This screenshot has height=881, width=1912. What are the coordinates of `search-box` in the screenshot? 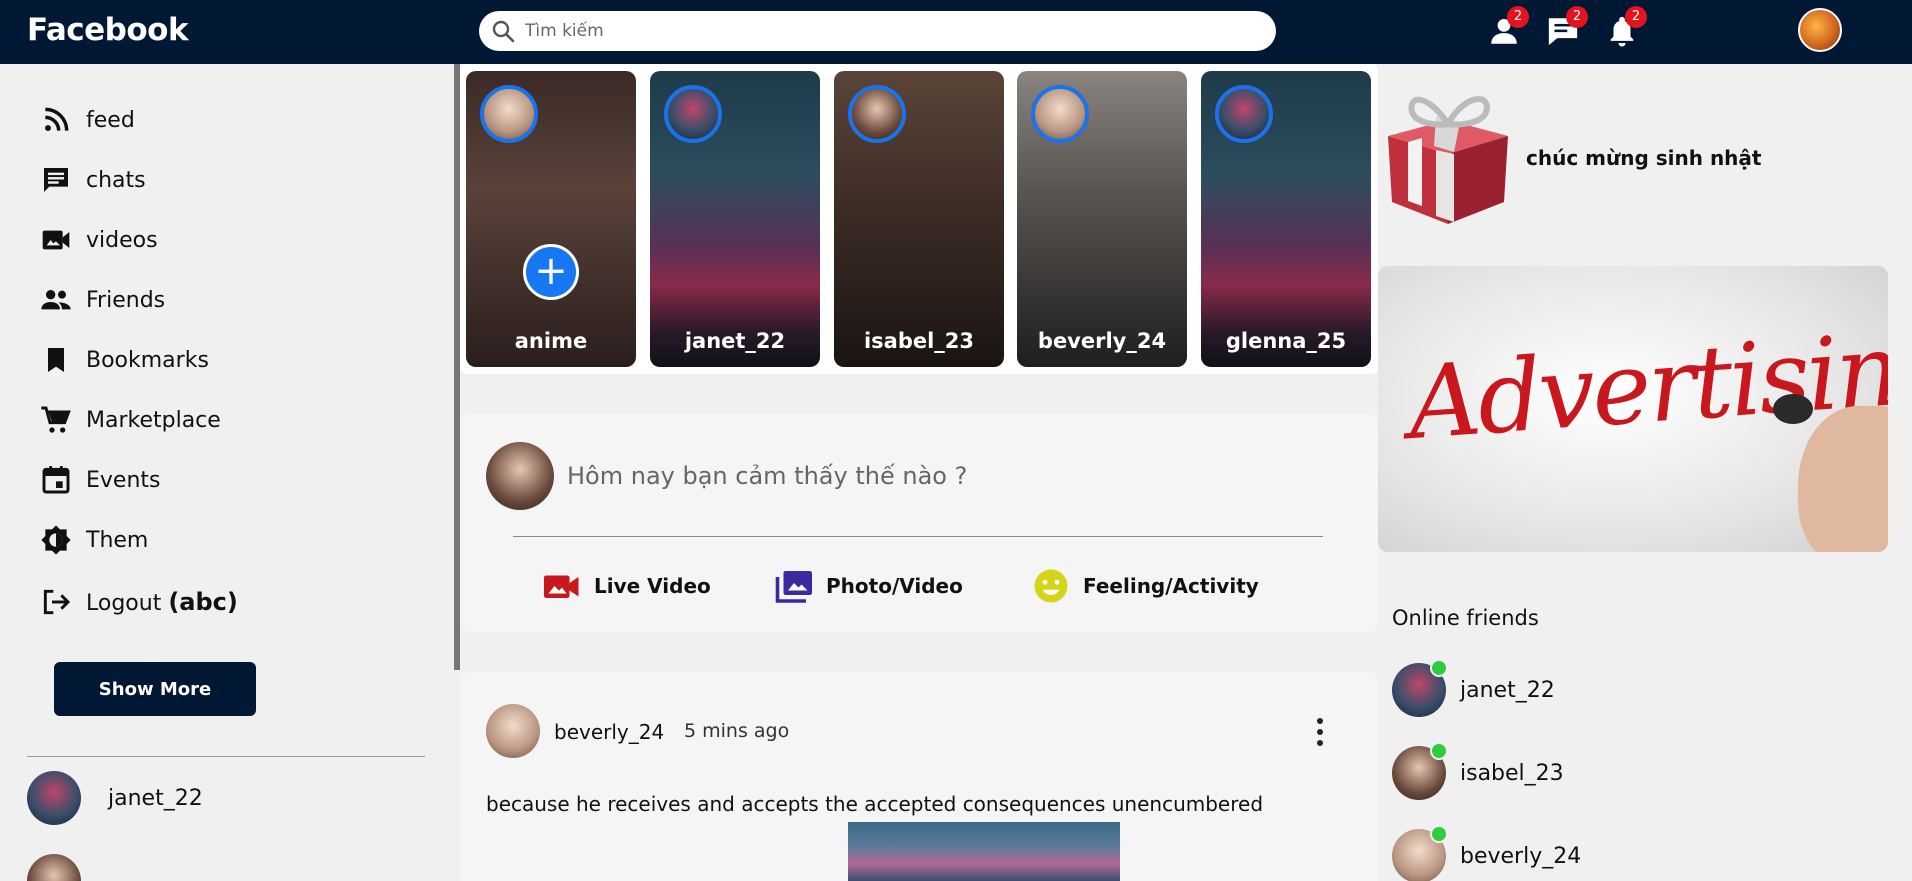 It's located at (877, 31).